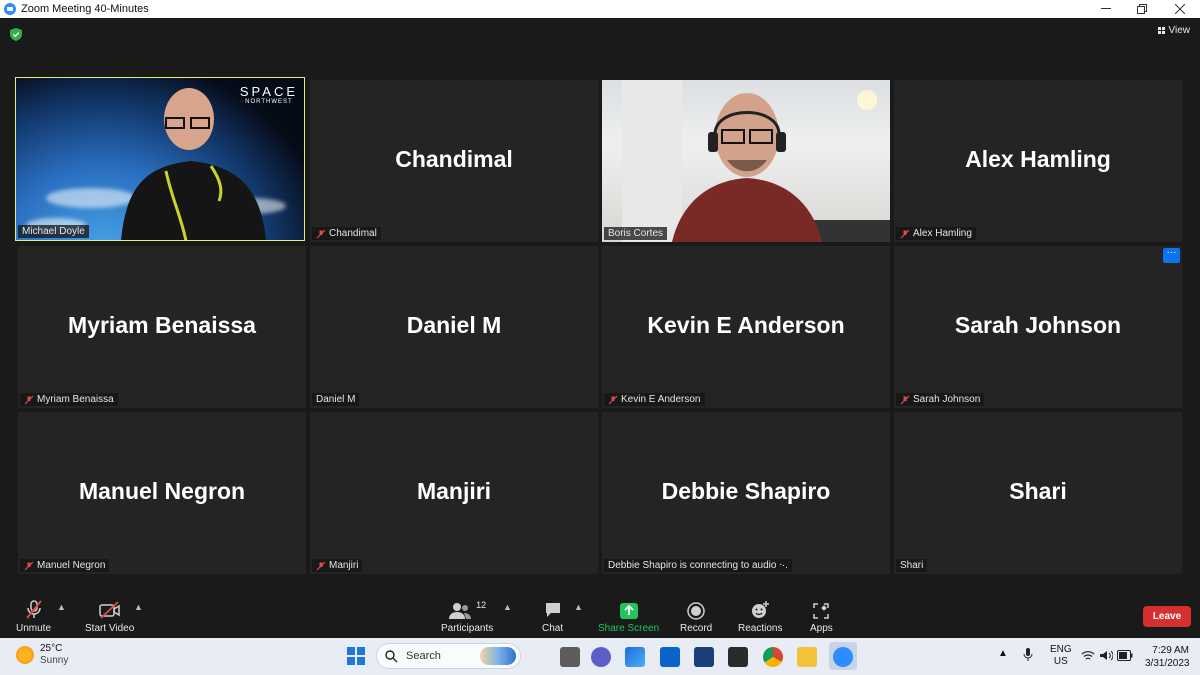 Image resolution: width=1200 pixels, height=675 pixels. Describe the element at coordinates (760, 609) in the screenshot. I see `smiley-plus-icon` at that location.